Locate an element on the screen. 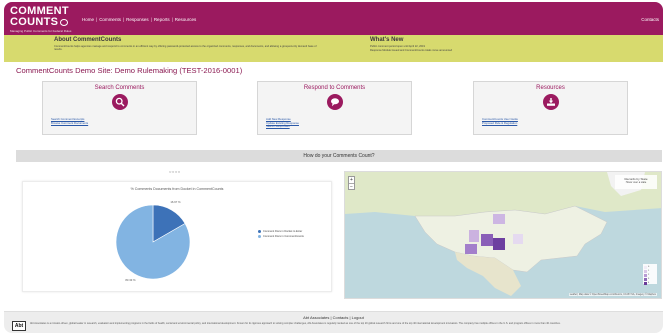  browse-documents-link: Browse Comment Documents is located at coordinates (69, 123).